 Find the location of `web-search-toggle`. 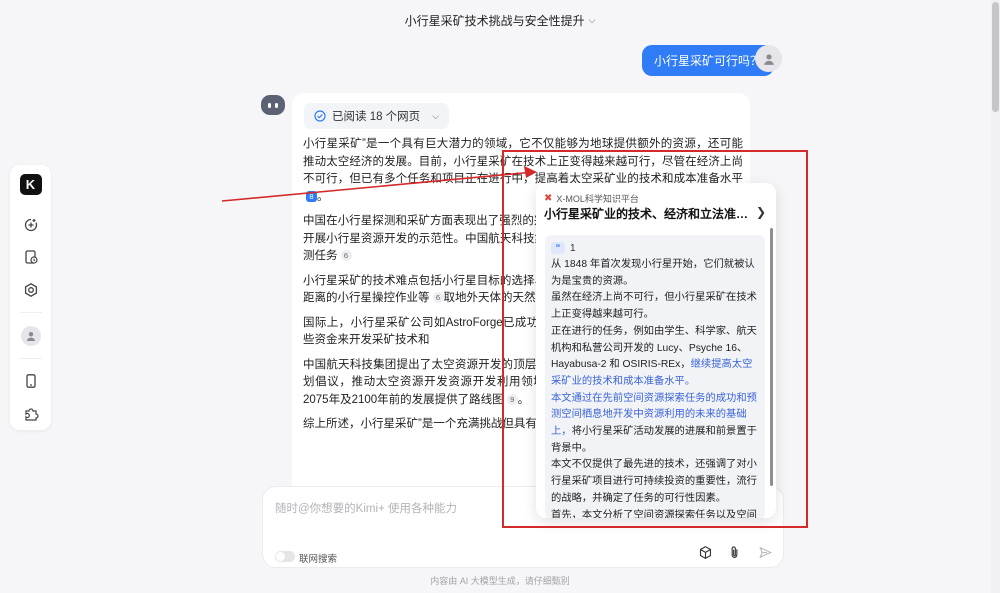

web-search-toggle is located at coordinates (285, 556).